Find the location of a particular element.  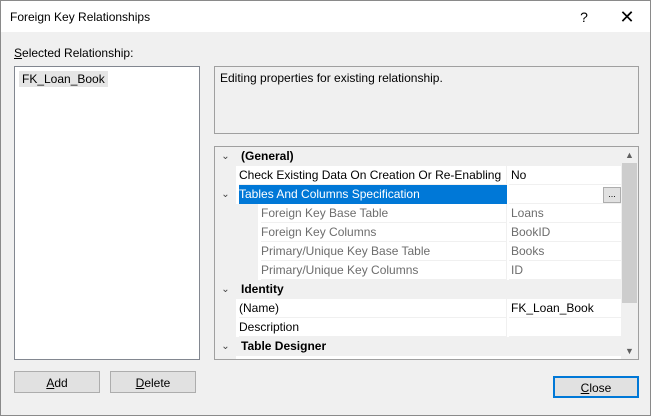

property-value: Books is located at coordinates (565, 251).